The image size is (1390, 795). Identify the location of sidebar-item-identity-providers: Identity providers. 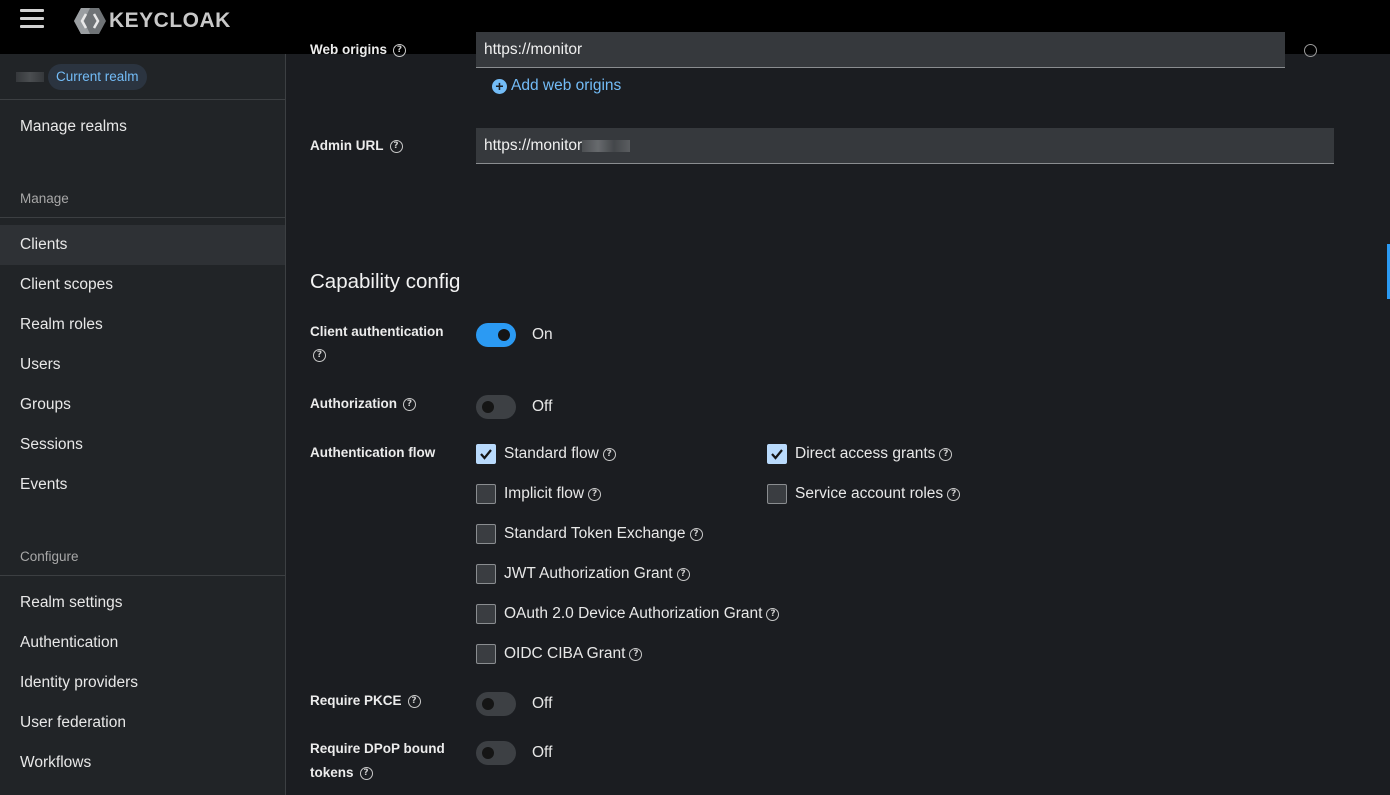
(142, 683).